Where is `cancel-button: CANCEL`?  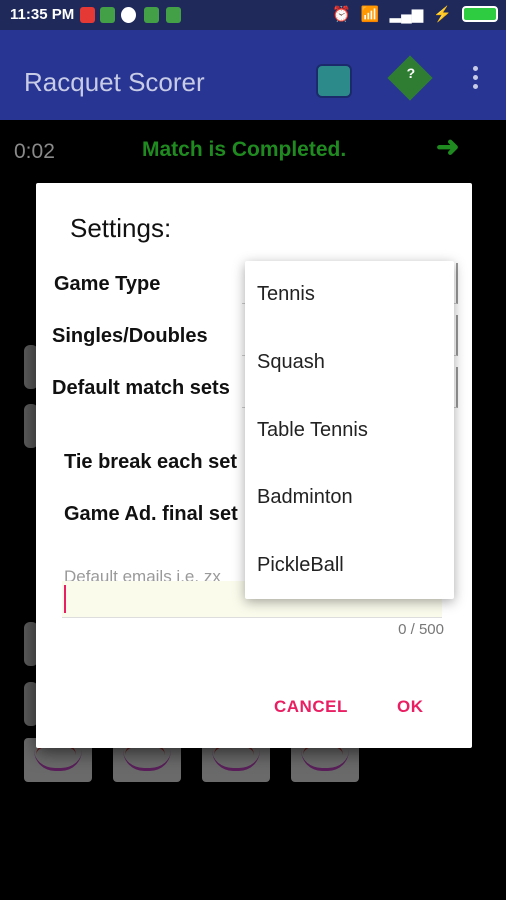 cancel-button: CANCEL is located at coordinates (311, 707).